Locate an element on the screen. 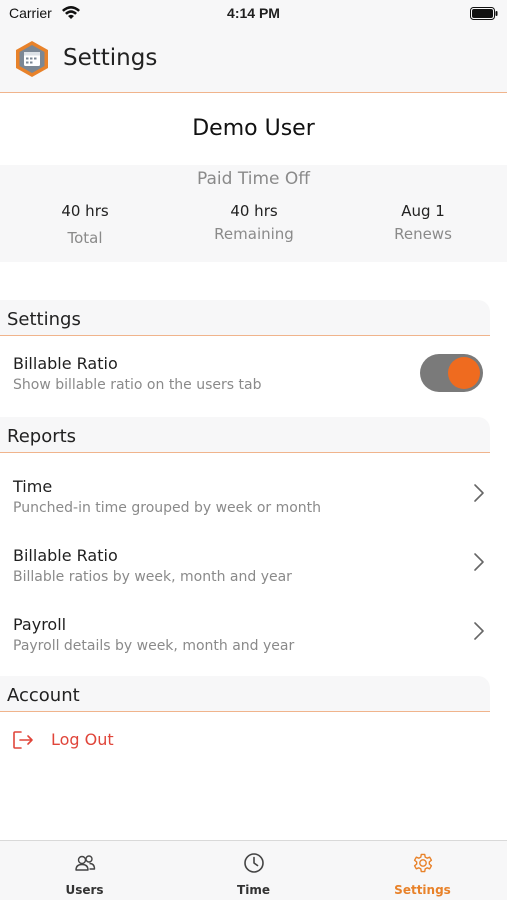 The width and height of the screenshot is (507, 900). nav-header: Settings is located at coordinates (253, 60).